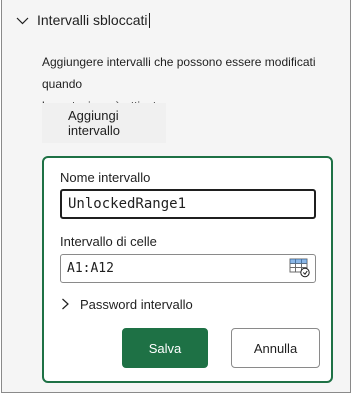 This screenshot has width=353, height=395. Describe the element at coordinates (65, 304) in the screenshot. I see `chevron-right-icon` at that location.